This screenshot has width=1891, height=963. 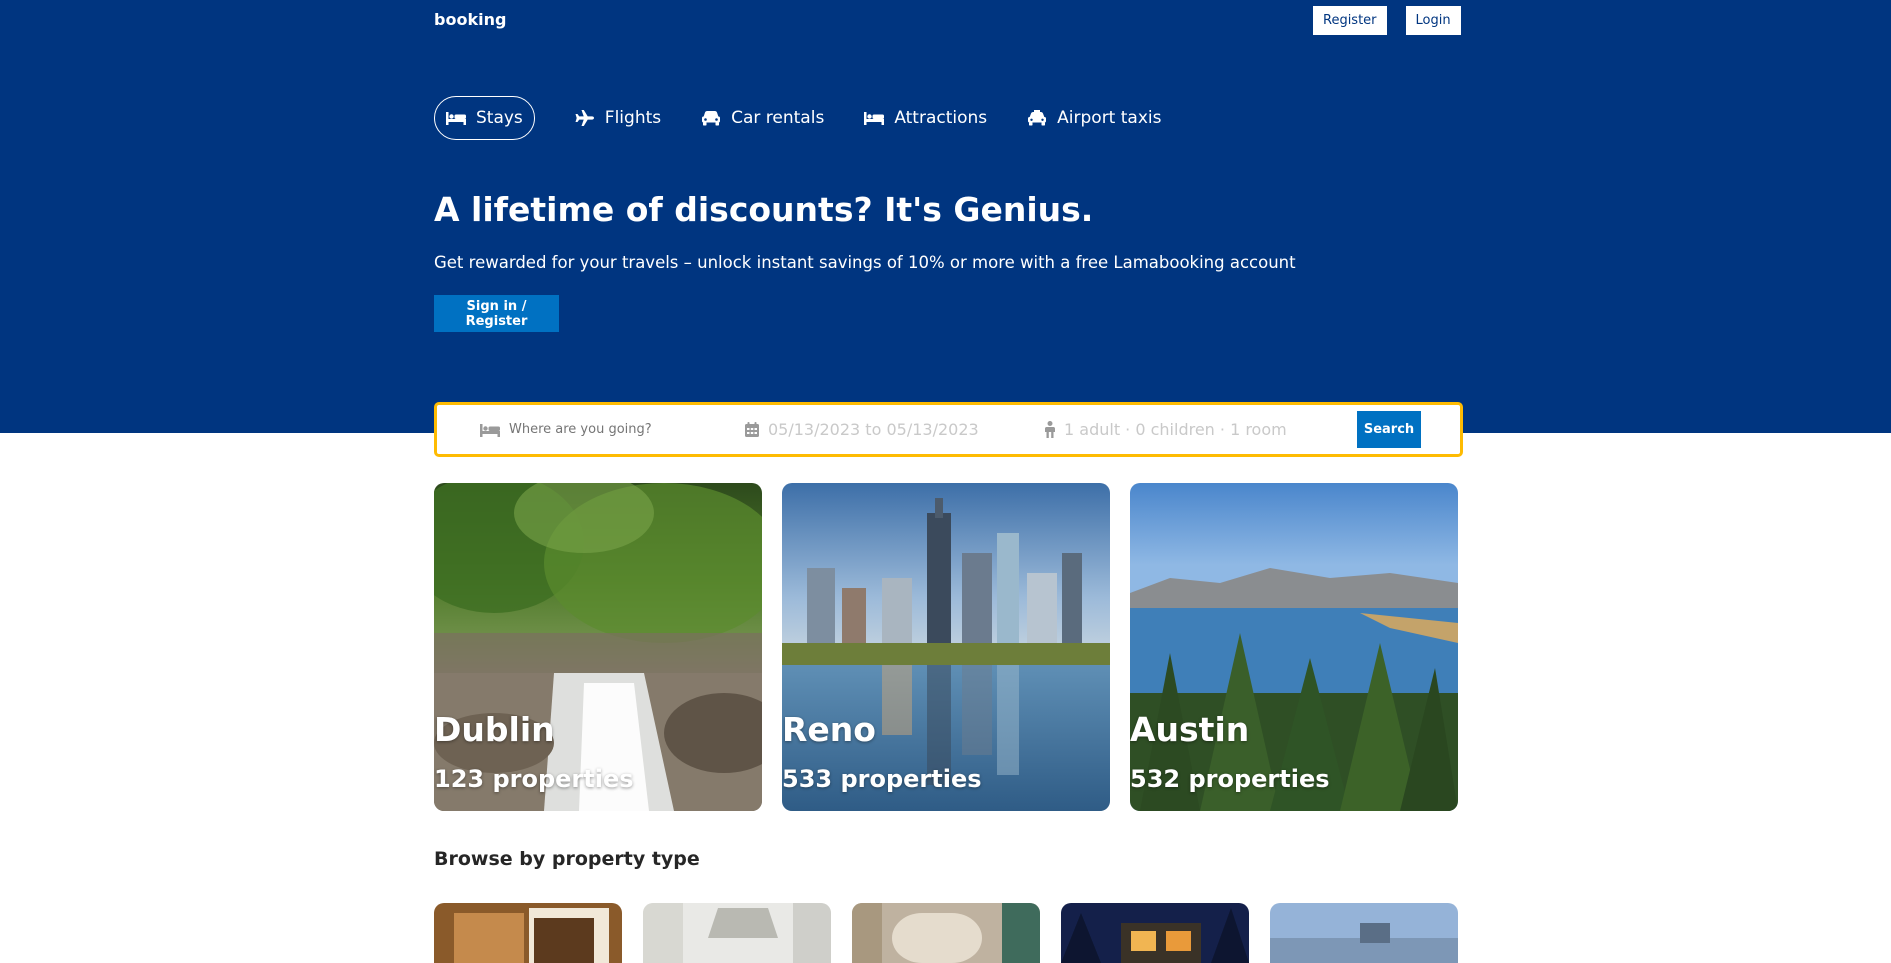 I want to click on tab-label: Airport taxis, so click(x=1109, y=118).